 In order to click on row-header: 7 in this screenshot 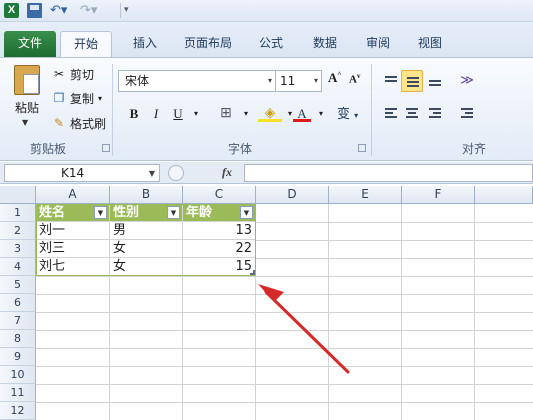, I will do `click(18, 321)`.